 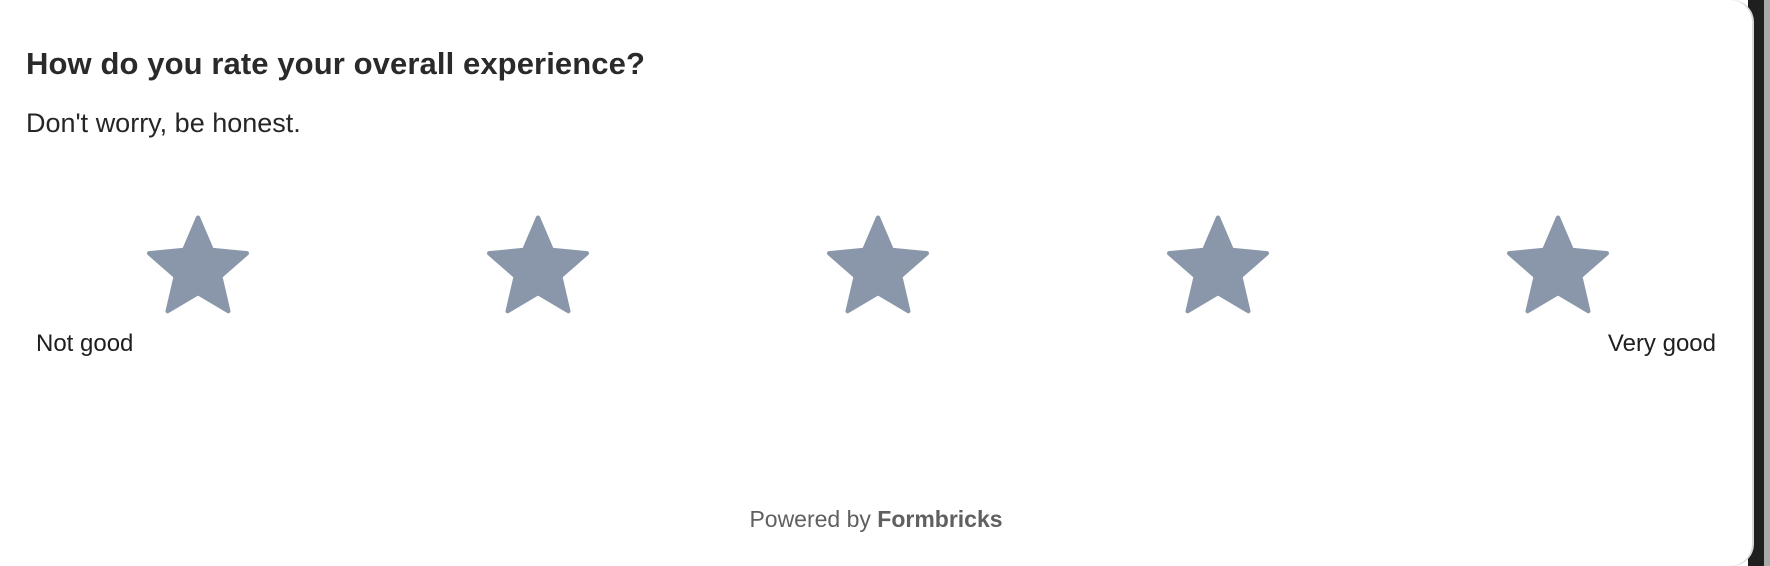 What do you see at coordinates (163, 123) in the screenshot?
I see `question-subheader: Don't worry, be honest.` at bounding box center [163, 123].